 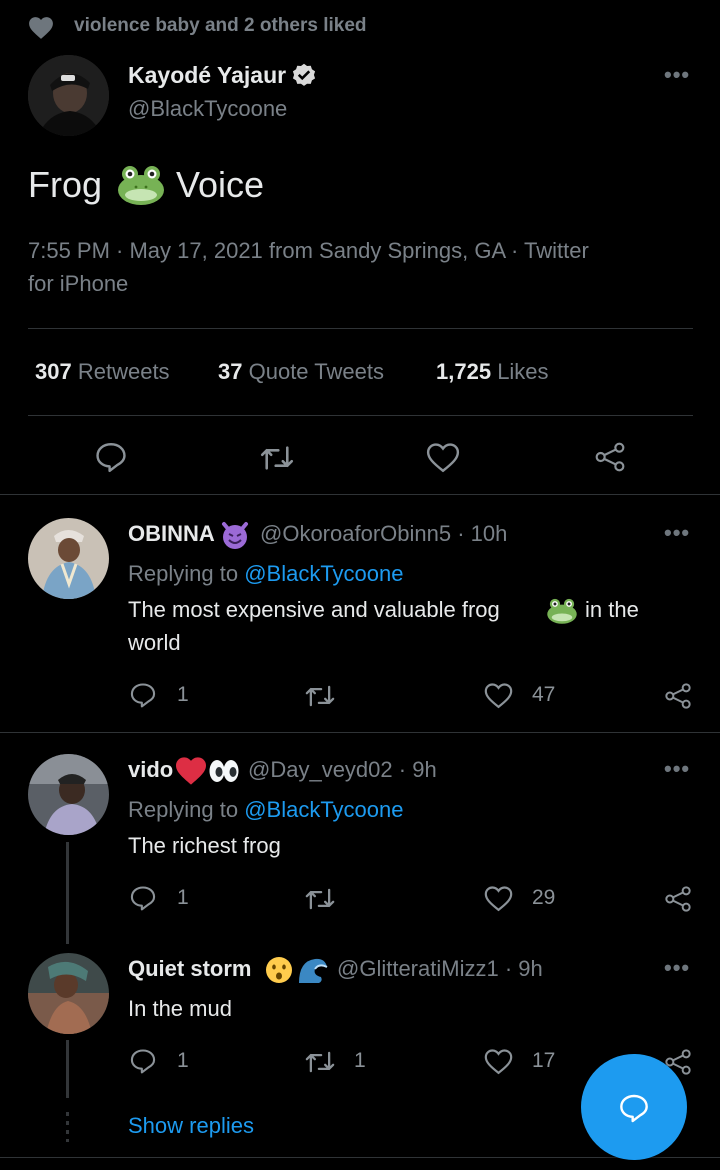 What do you see at coordinates (279, 970) in the screenshot?
I see `hushed-face-emoji-icon` at bounding box center [279, 970].